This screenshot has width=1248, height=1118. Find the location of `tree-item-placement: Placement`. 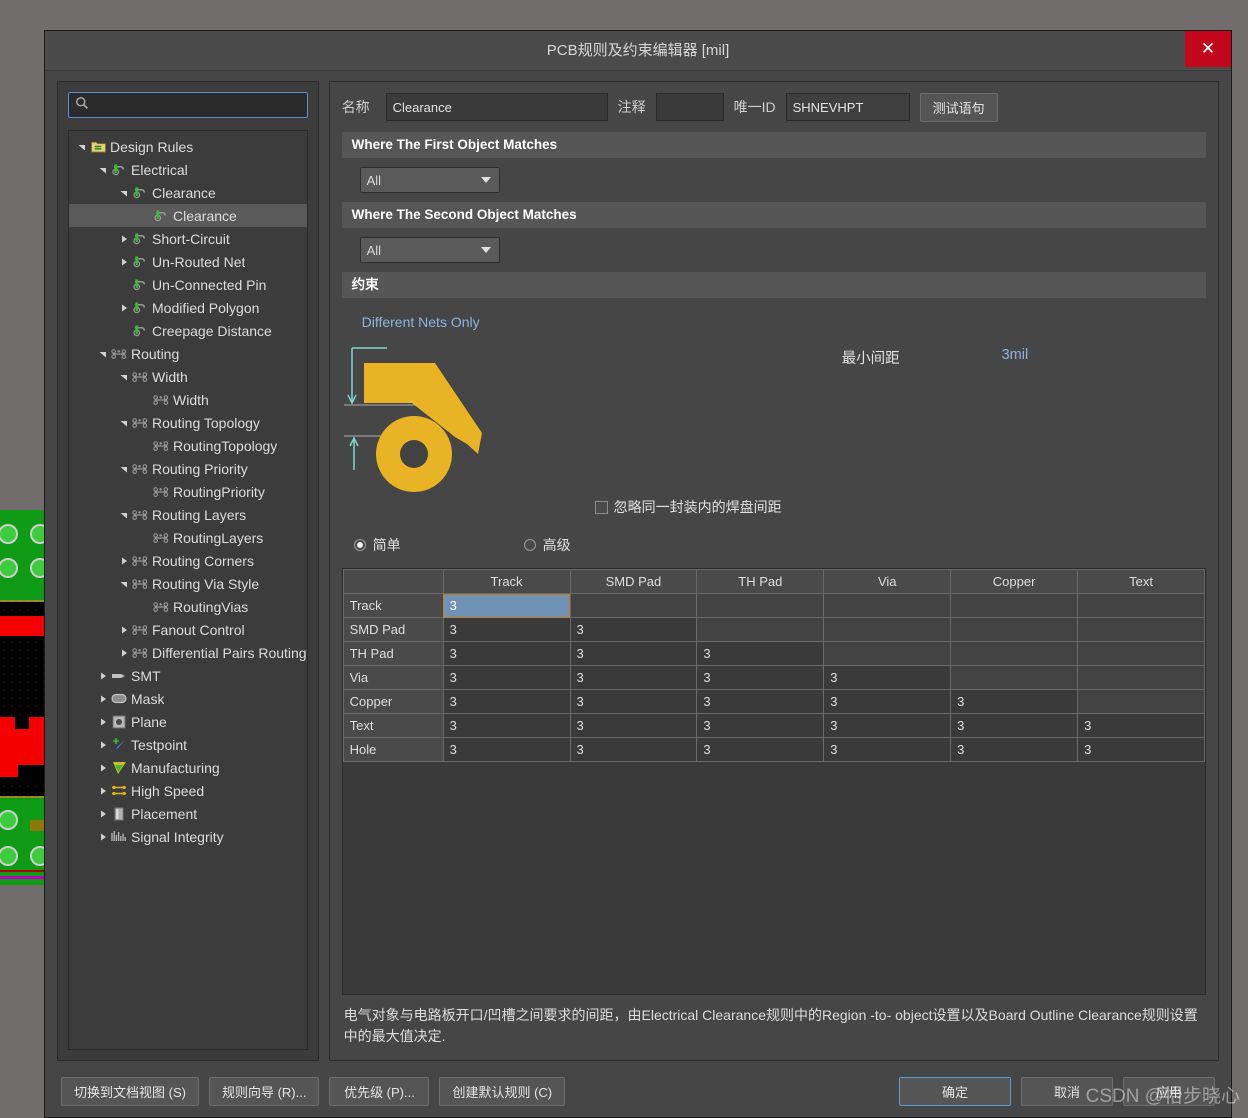

tree-item-placement: Placement is located at coordinates (188, 813).